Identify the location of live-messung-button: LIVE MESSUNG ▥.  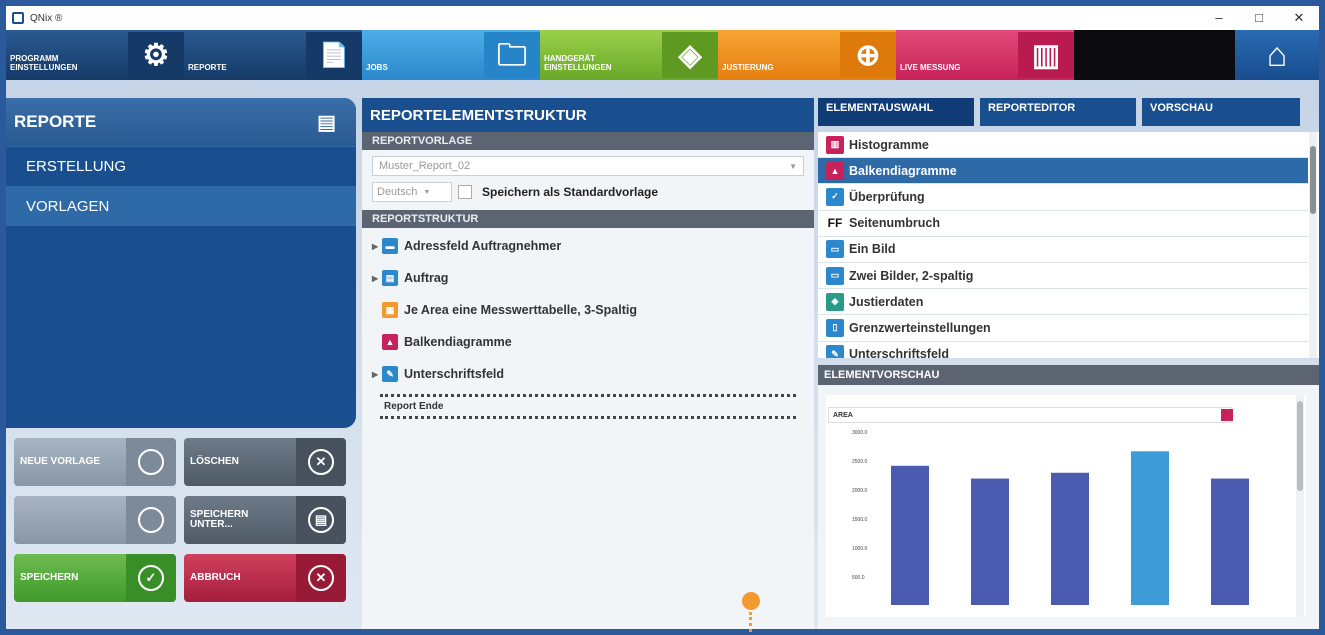
(985, 55).